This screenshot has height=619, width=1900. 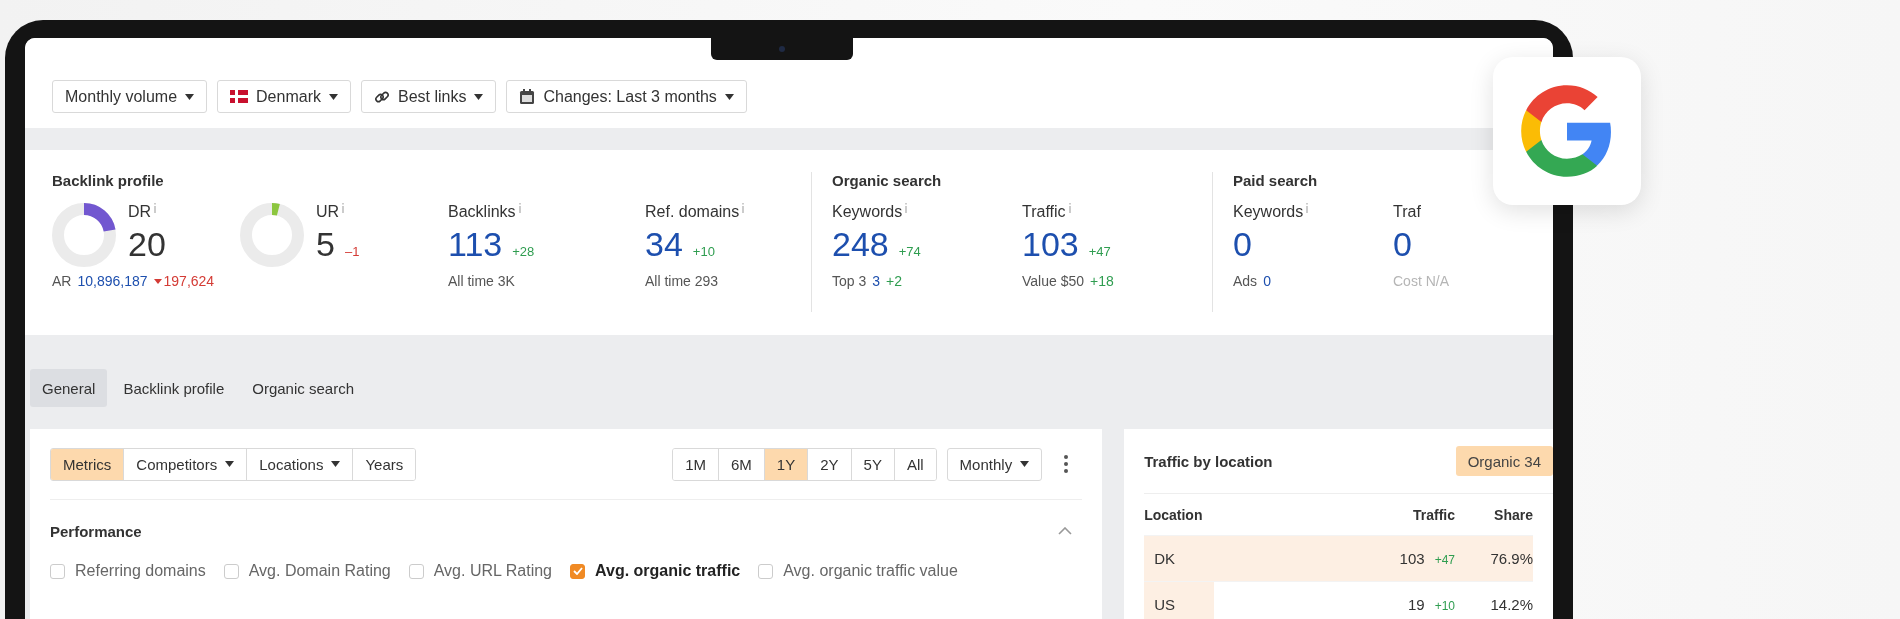 I want to click on link-icon, so click(x=381, y=96).